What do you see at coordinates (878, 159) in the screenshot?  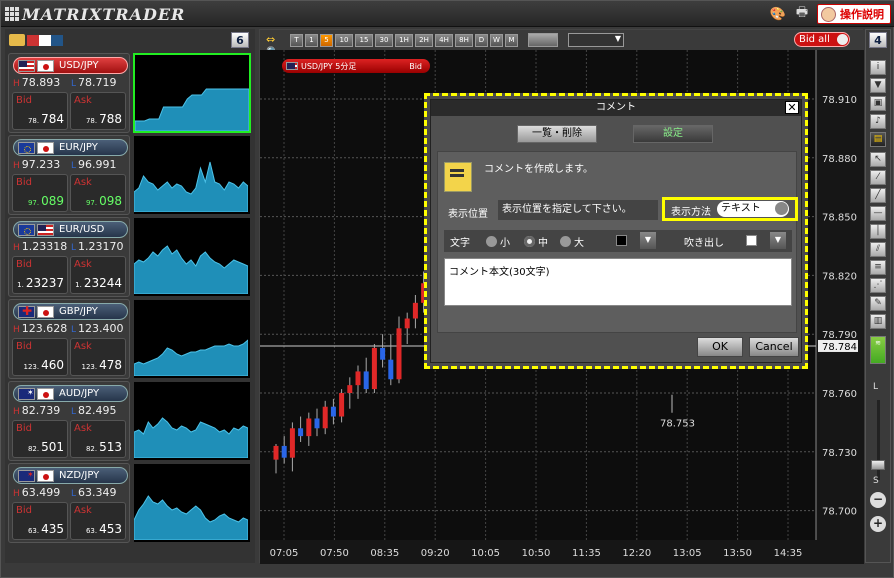 I see `cursor-icon: ↖` at bounding box center [878, 159].